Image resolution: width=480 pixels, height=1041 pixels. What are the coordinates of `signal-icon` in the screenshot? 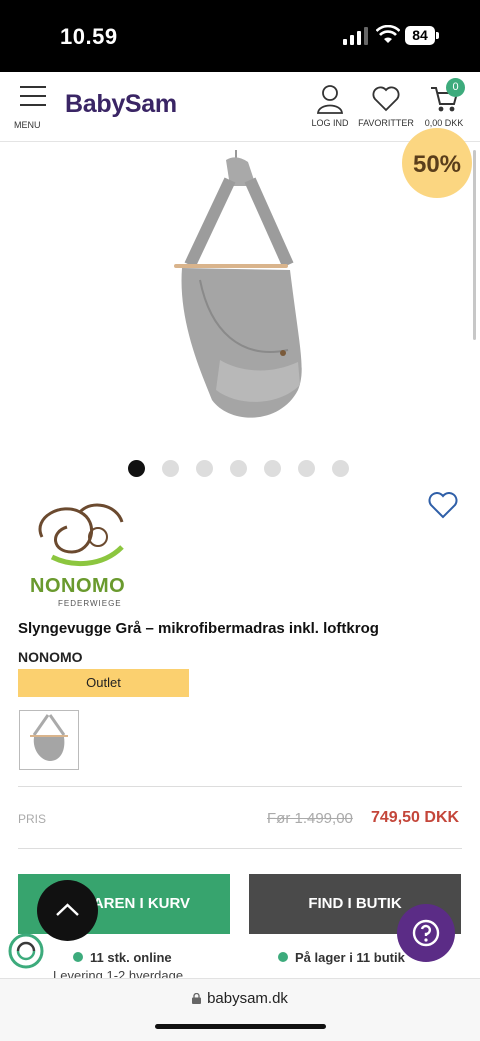 It's located at (355, 36).